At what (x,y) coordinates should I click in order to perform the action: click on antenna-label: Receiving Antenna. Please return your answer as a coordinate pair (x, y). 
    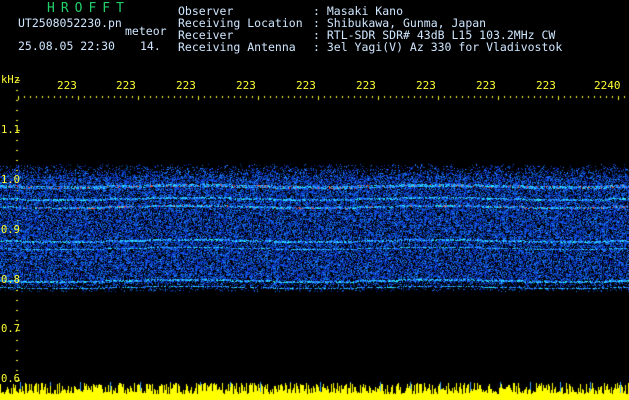
    Looking at the image, I should click on (237, 47).